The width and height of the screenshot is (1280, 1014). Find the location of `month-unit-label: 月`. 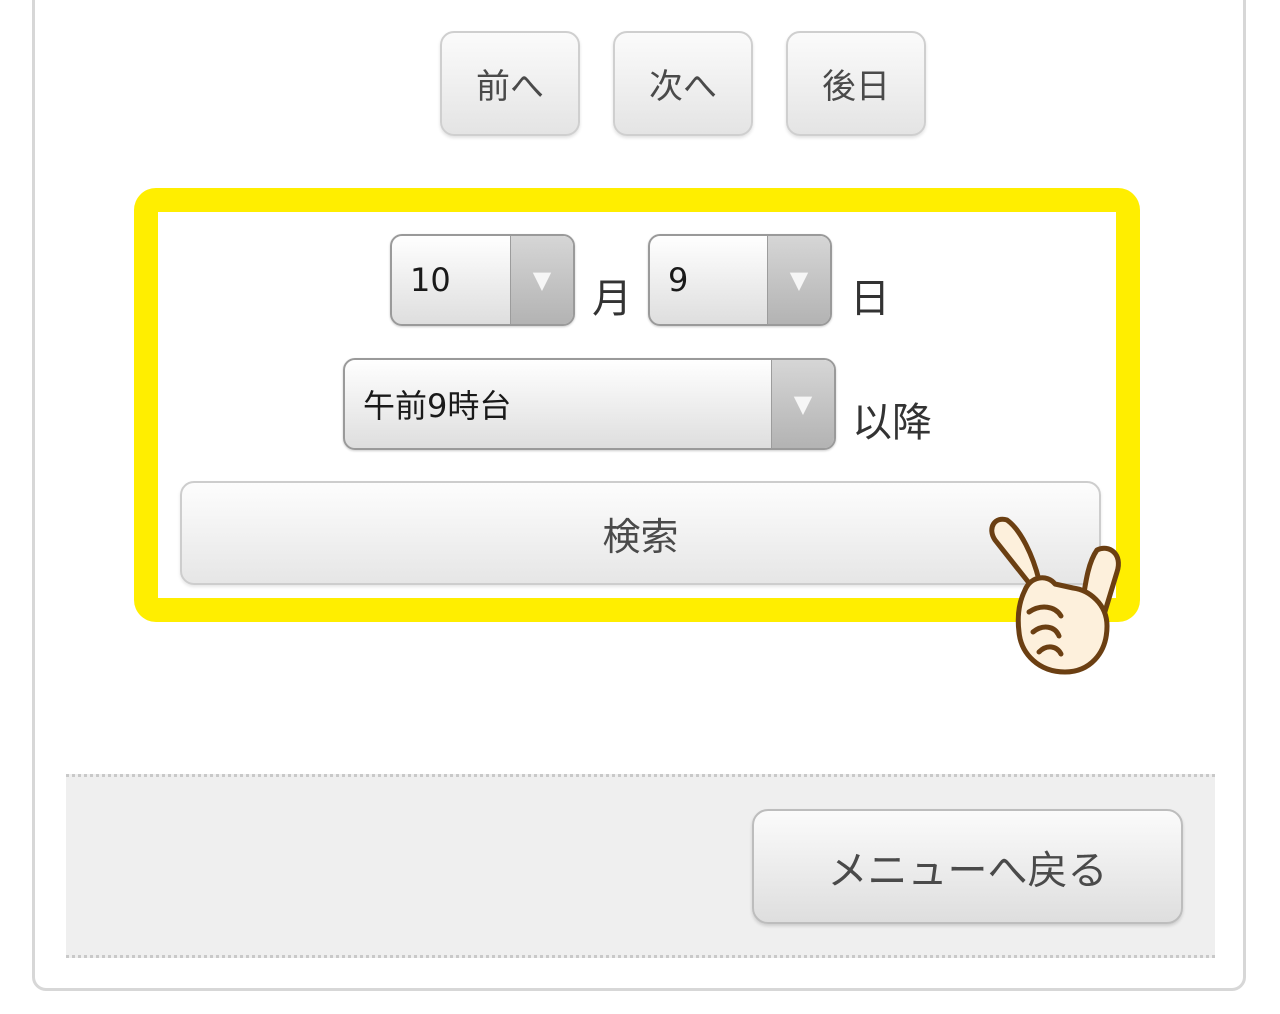

month-unit-label: 月 is located at coordinates (612, 299).